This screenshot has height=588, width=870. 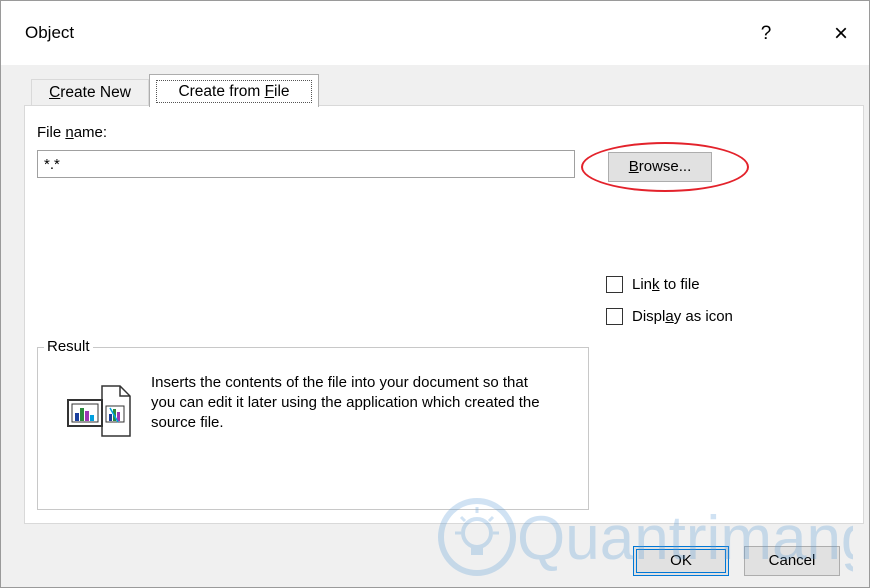 What do you see at coordinates (666, 284) in the screenshot?
I see `link-to-file-label: Link to file` at bounding box center [666, 284].